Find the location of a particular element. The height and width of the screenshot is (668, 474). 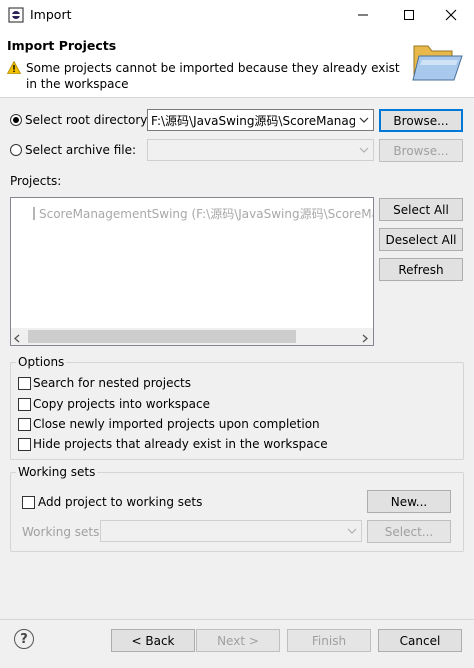

add-to-working-sets-label: Add project to working sets is located at coordinates (120, 502).